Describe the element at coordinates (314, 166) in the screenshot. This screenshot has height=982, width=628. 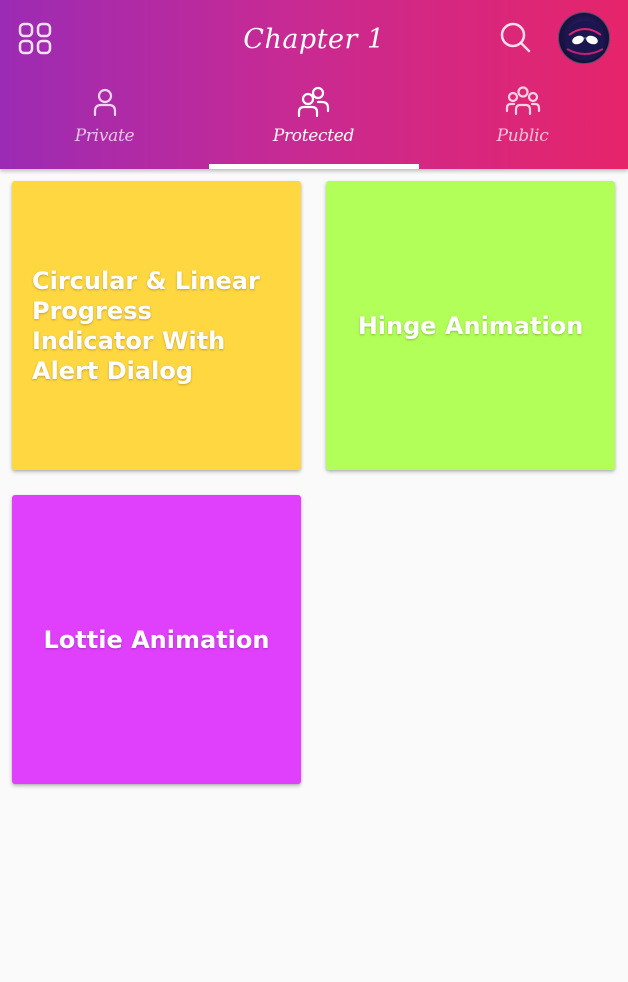
I see `tab-indicator` at that location.